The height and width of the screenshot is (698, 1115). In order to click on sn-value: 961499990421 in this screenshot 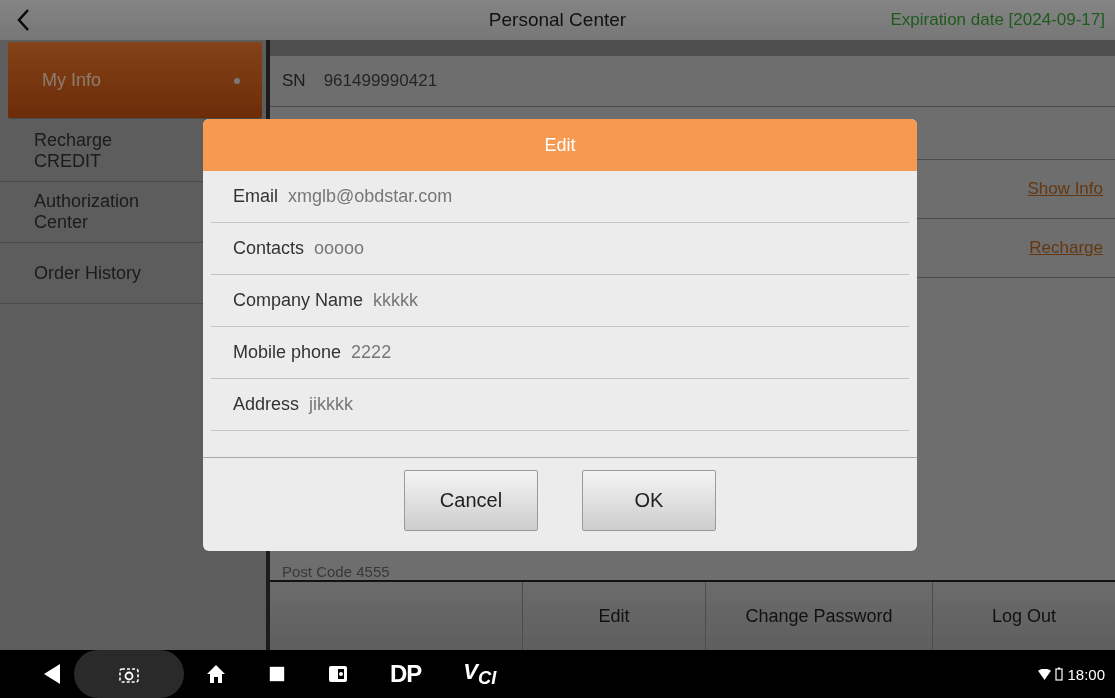, I will do `click(380, 81)`.